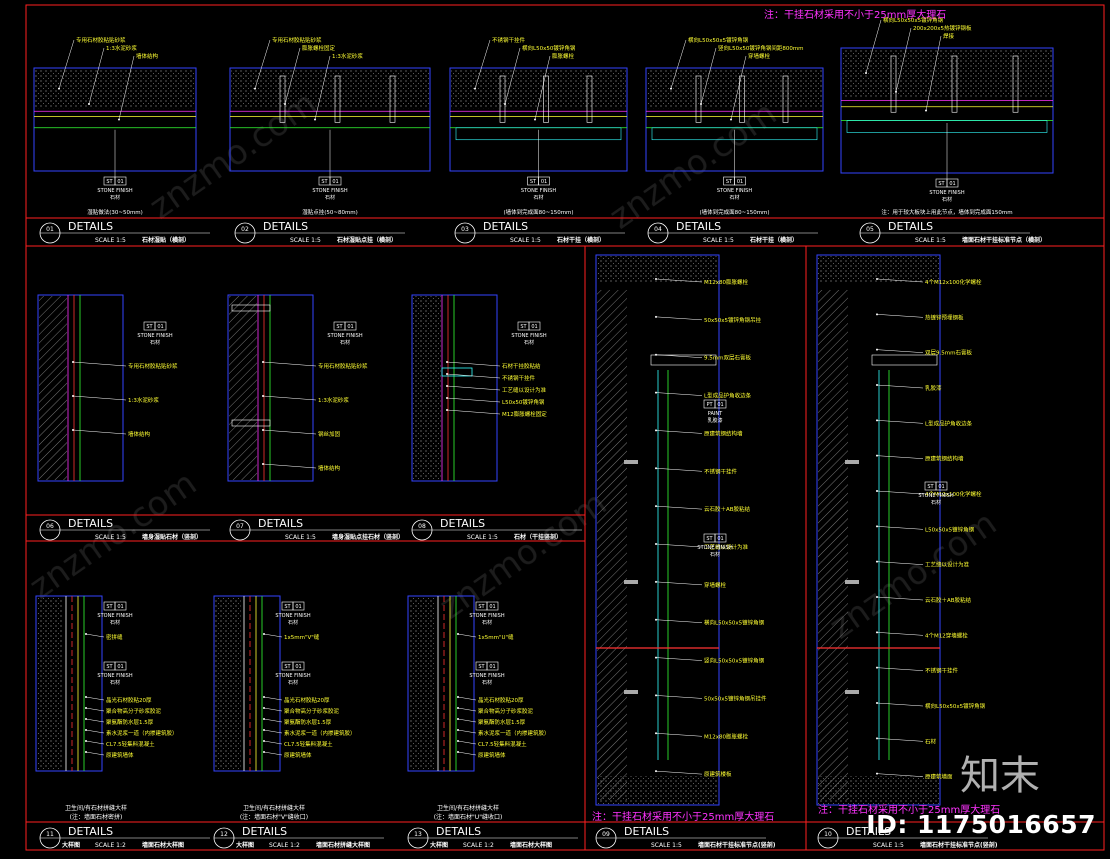  What do you see at coordinates (947, 565) in the screenshot?
I see `leader-label: 工艺缝以设计为准` at bounding box center [947, 565].